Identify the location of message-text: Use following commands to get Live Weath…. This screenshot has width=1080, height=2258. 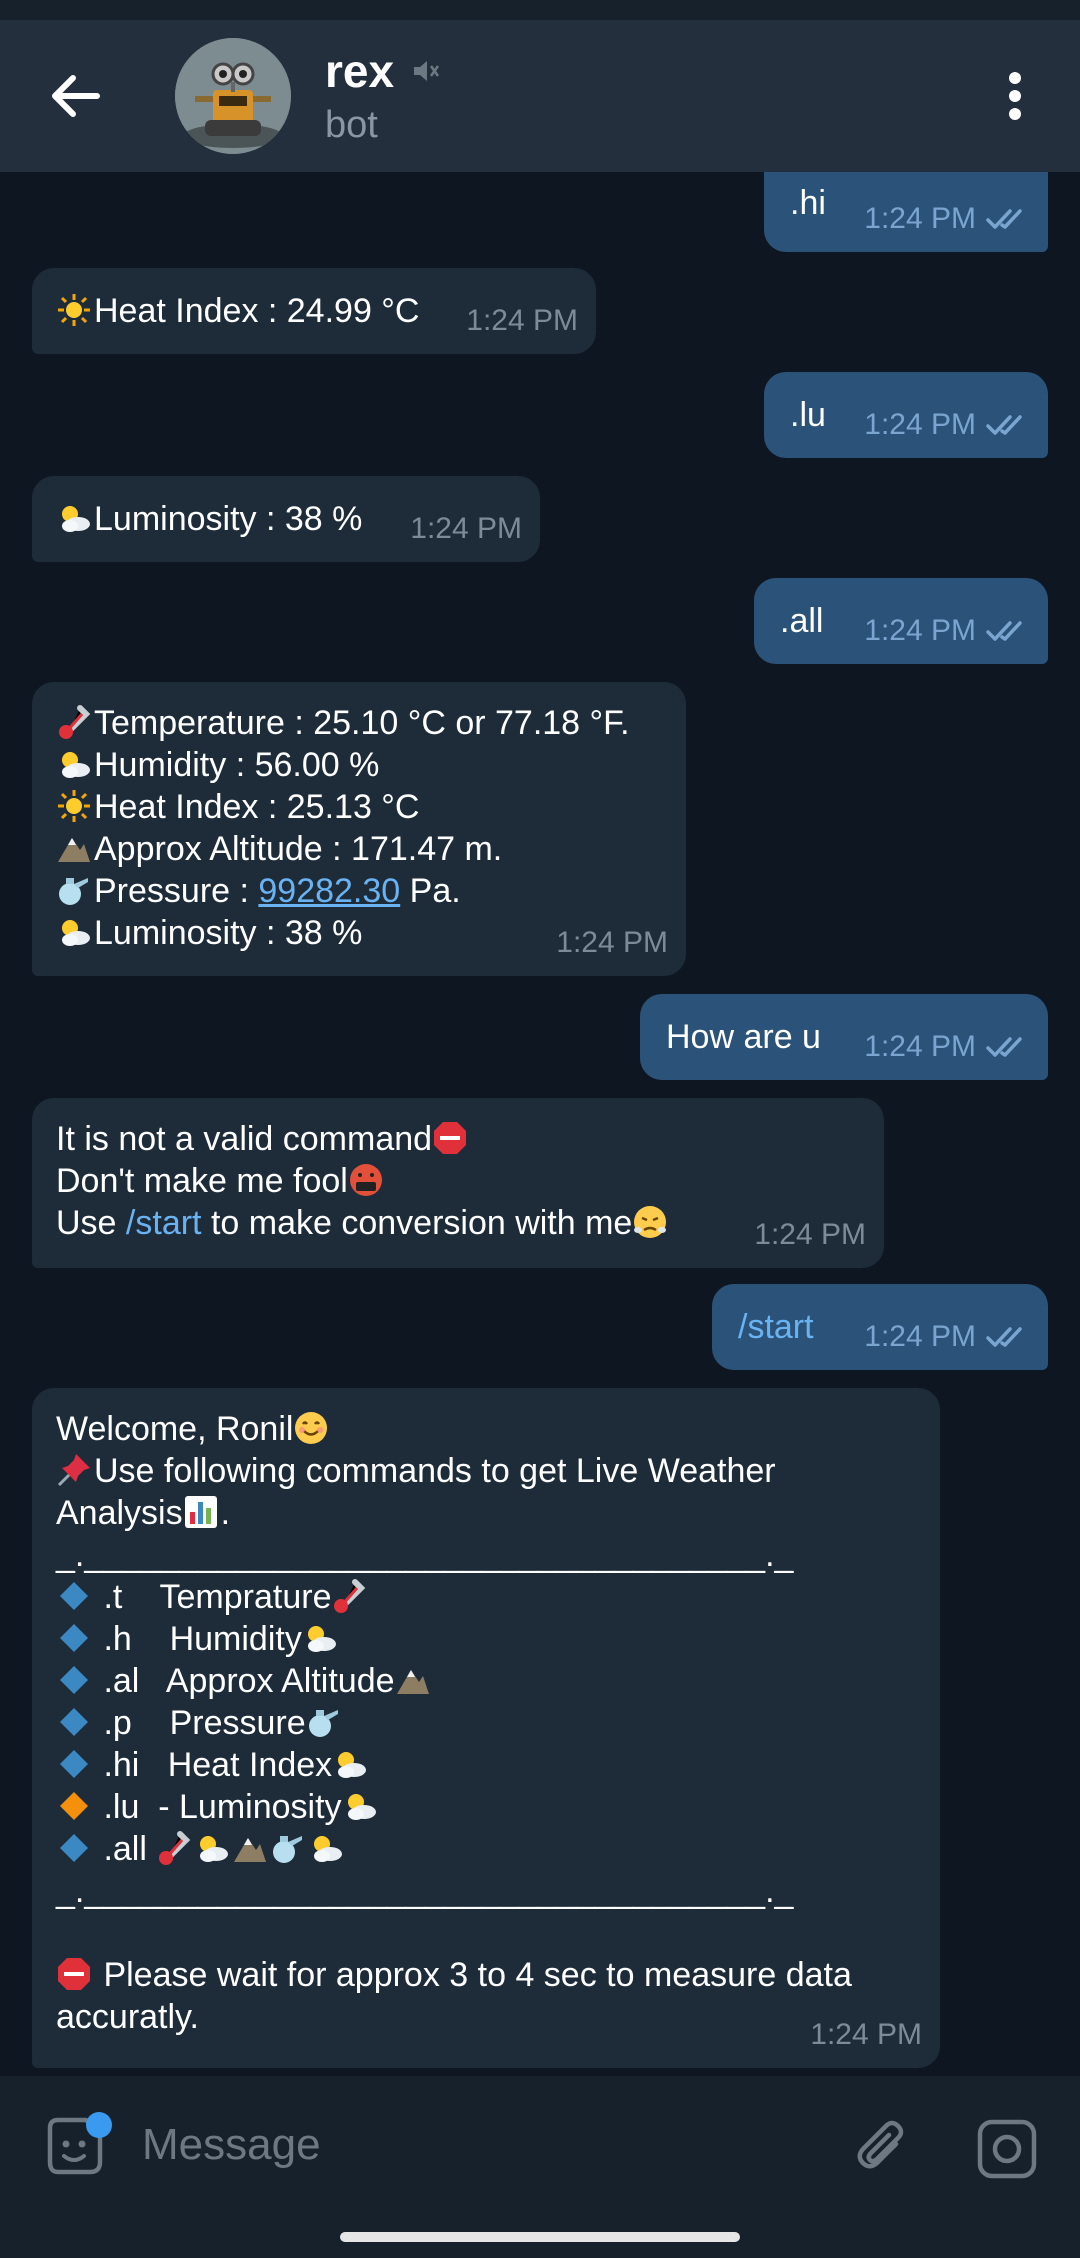
(435, 1471).